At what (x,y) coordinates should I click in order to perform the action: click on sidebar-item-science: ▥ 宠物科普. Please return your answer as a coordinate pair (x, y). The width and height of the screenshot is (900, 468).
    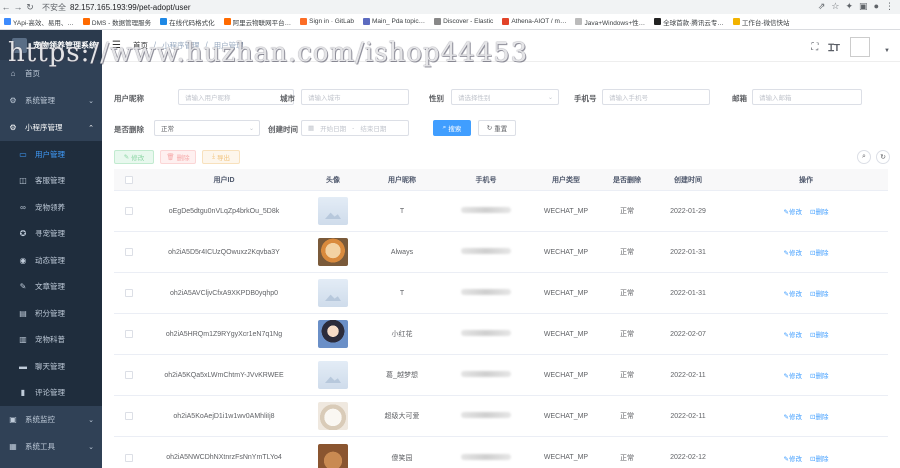
    Looking at the image, I should click on (51, 340).